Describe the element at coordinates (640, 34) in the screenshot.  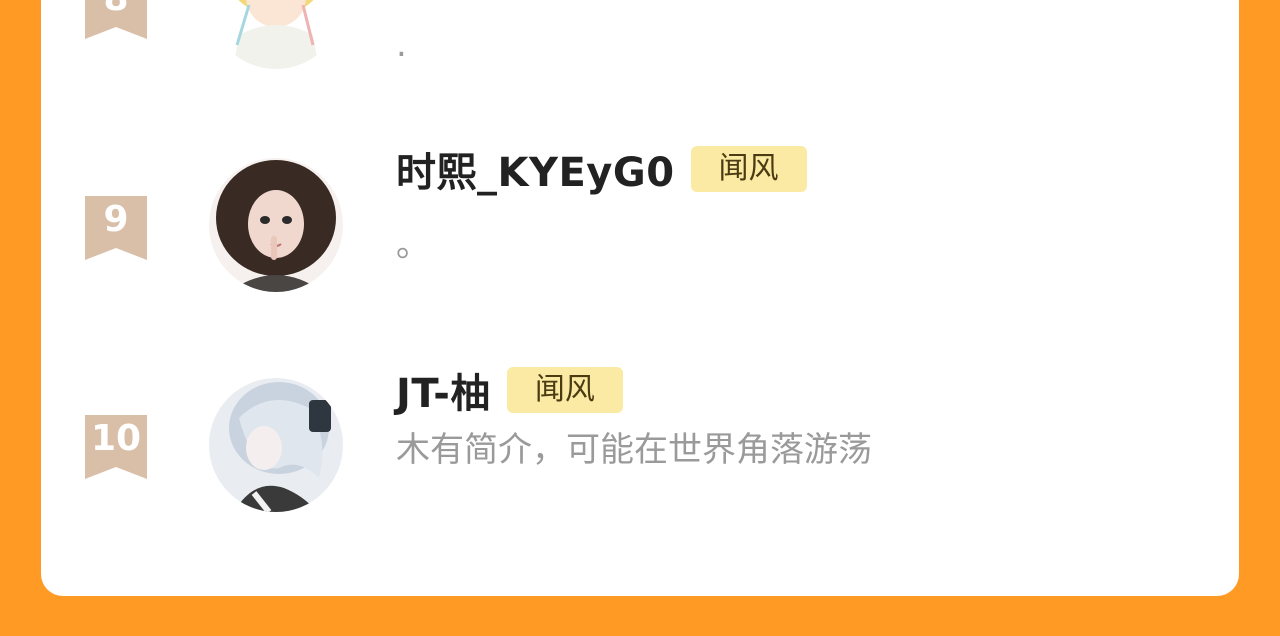
I see `ranking-row: 8 .` at that location.